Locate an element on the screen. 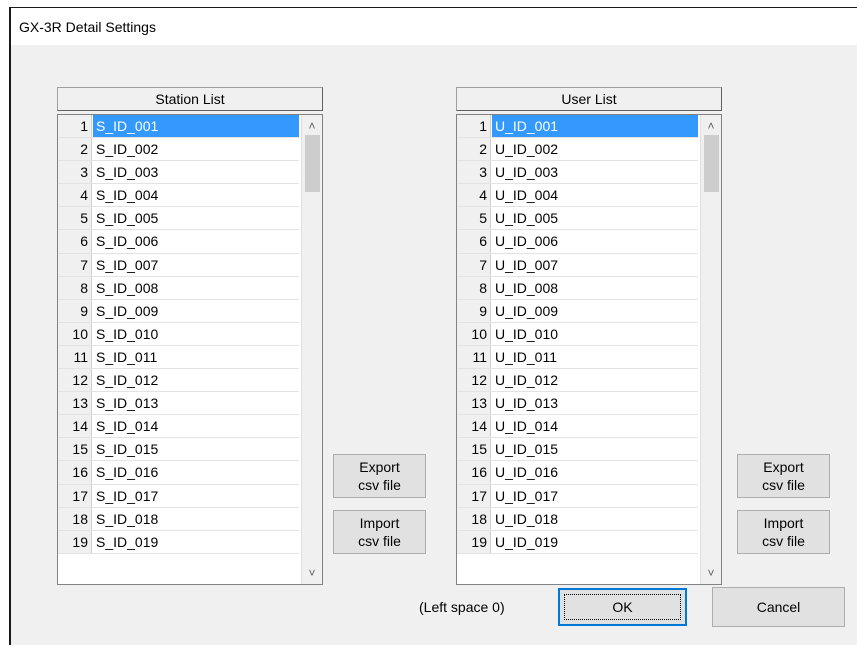 Image resolution: width=857 pixels, height=645 pixels. station-list-row: 5 S_ID_005 is located at coordinates (178, 219).